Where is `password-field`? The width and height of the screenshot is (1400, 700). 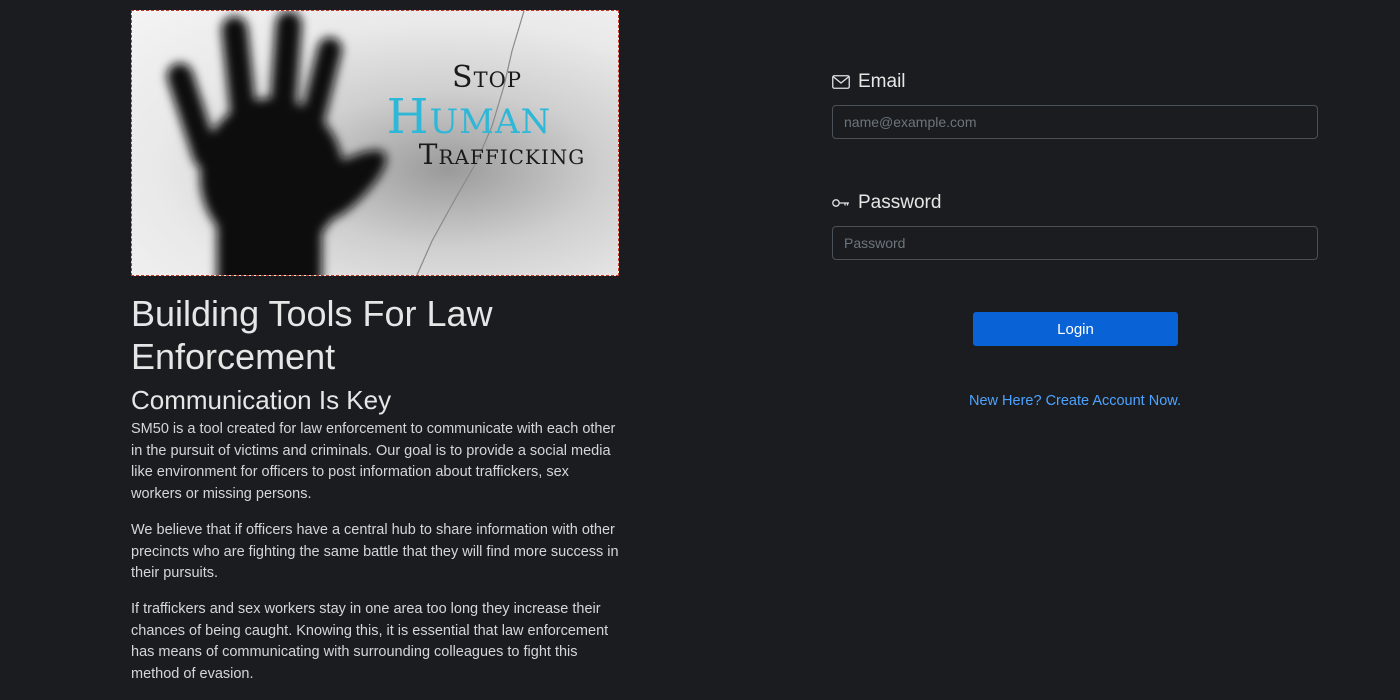
password-field is located at coordinates (1075, 243).